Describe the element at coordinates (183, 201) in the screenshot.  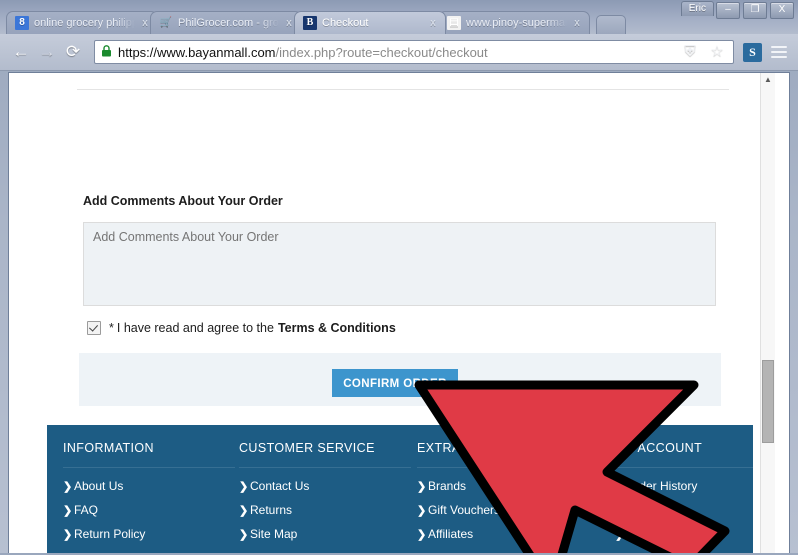
I see `comments-heading: Add Comments About Your Order` at that location.